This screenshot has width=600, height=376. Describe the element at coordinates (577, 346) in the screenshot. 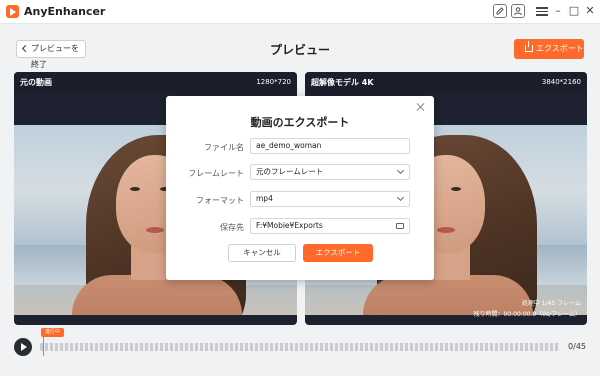

I see `frame-counter: 0/45` at that location.